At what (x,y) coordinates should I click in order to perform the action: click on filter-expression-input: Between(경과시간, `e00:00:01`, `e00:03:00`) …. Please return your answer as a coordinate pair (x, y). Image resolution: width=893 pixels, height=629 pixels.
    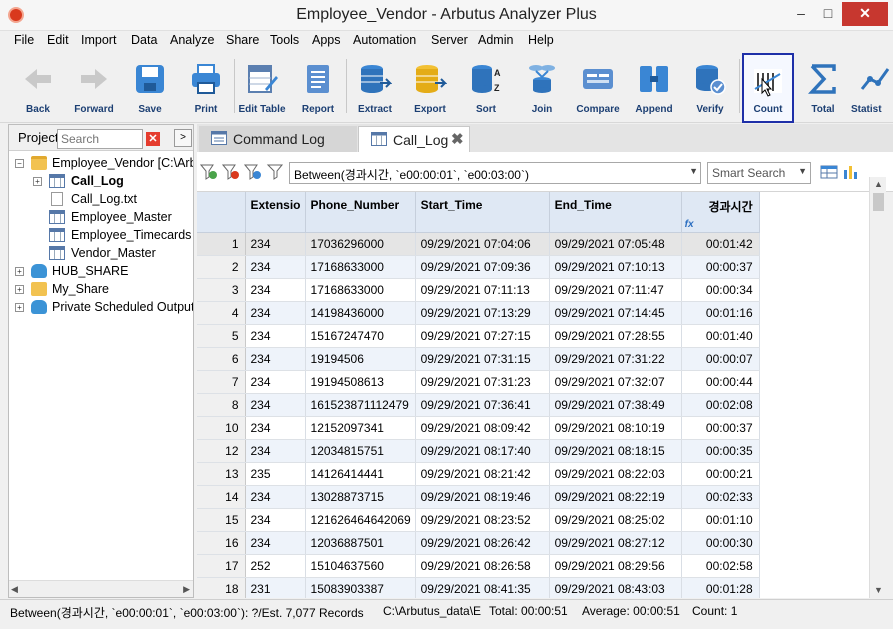
    Looking at the image, I should click on (495, 173).